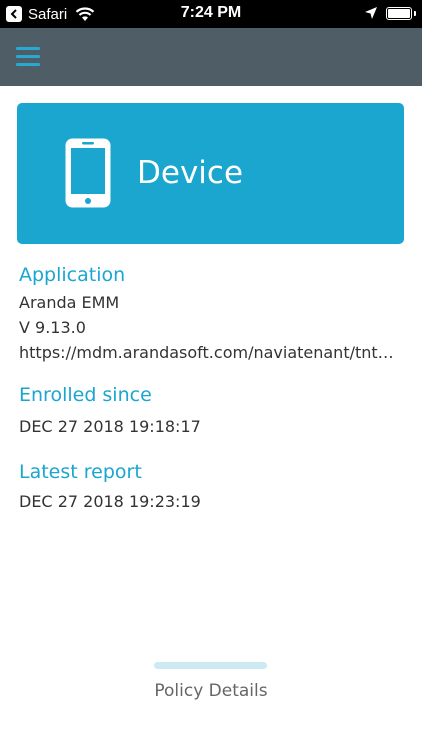 The width and height of the screenshot is (422, 750). Describe the element at coordinates (211, 57) in the screenshot. I see `nav-bar` at that location.